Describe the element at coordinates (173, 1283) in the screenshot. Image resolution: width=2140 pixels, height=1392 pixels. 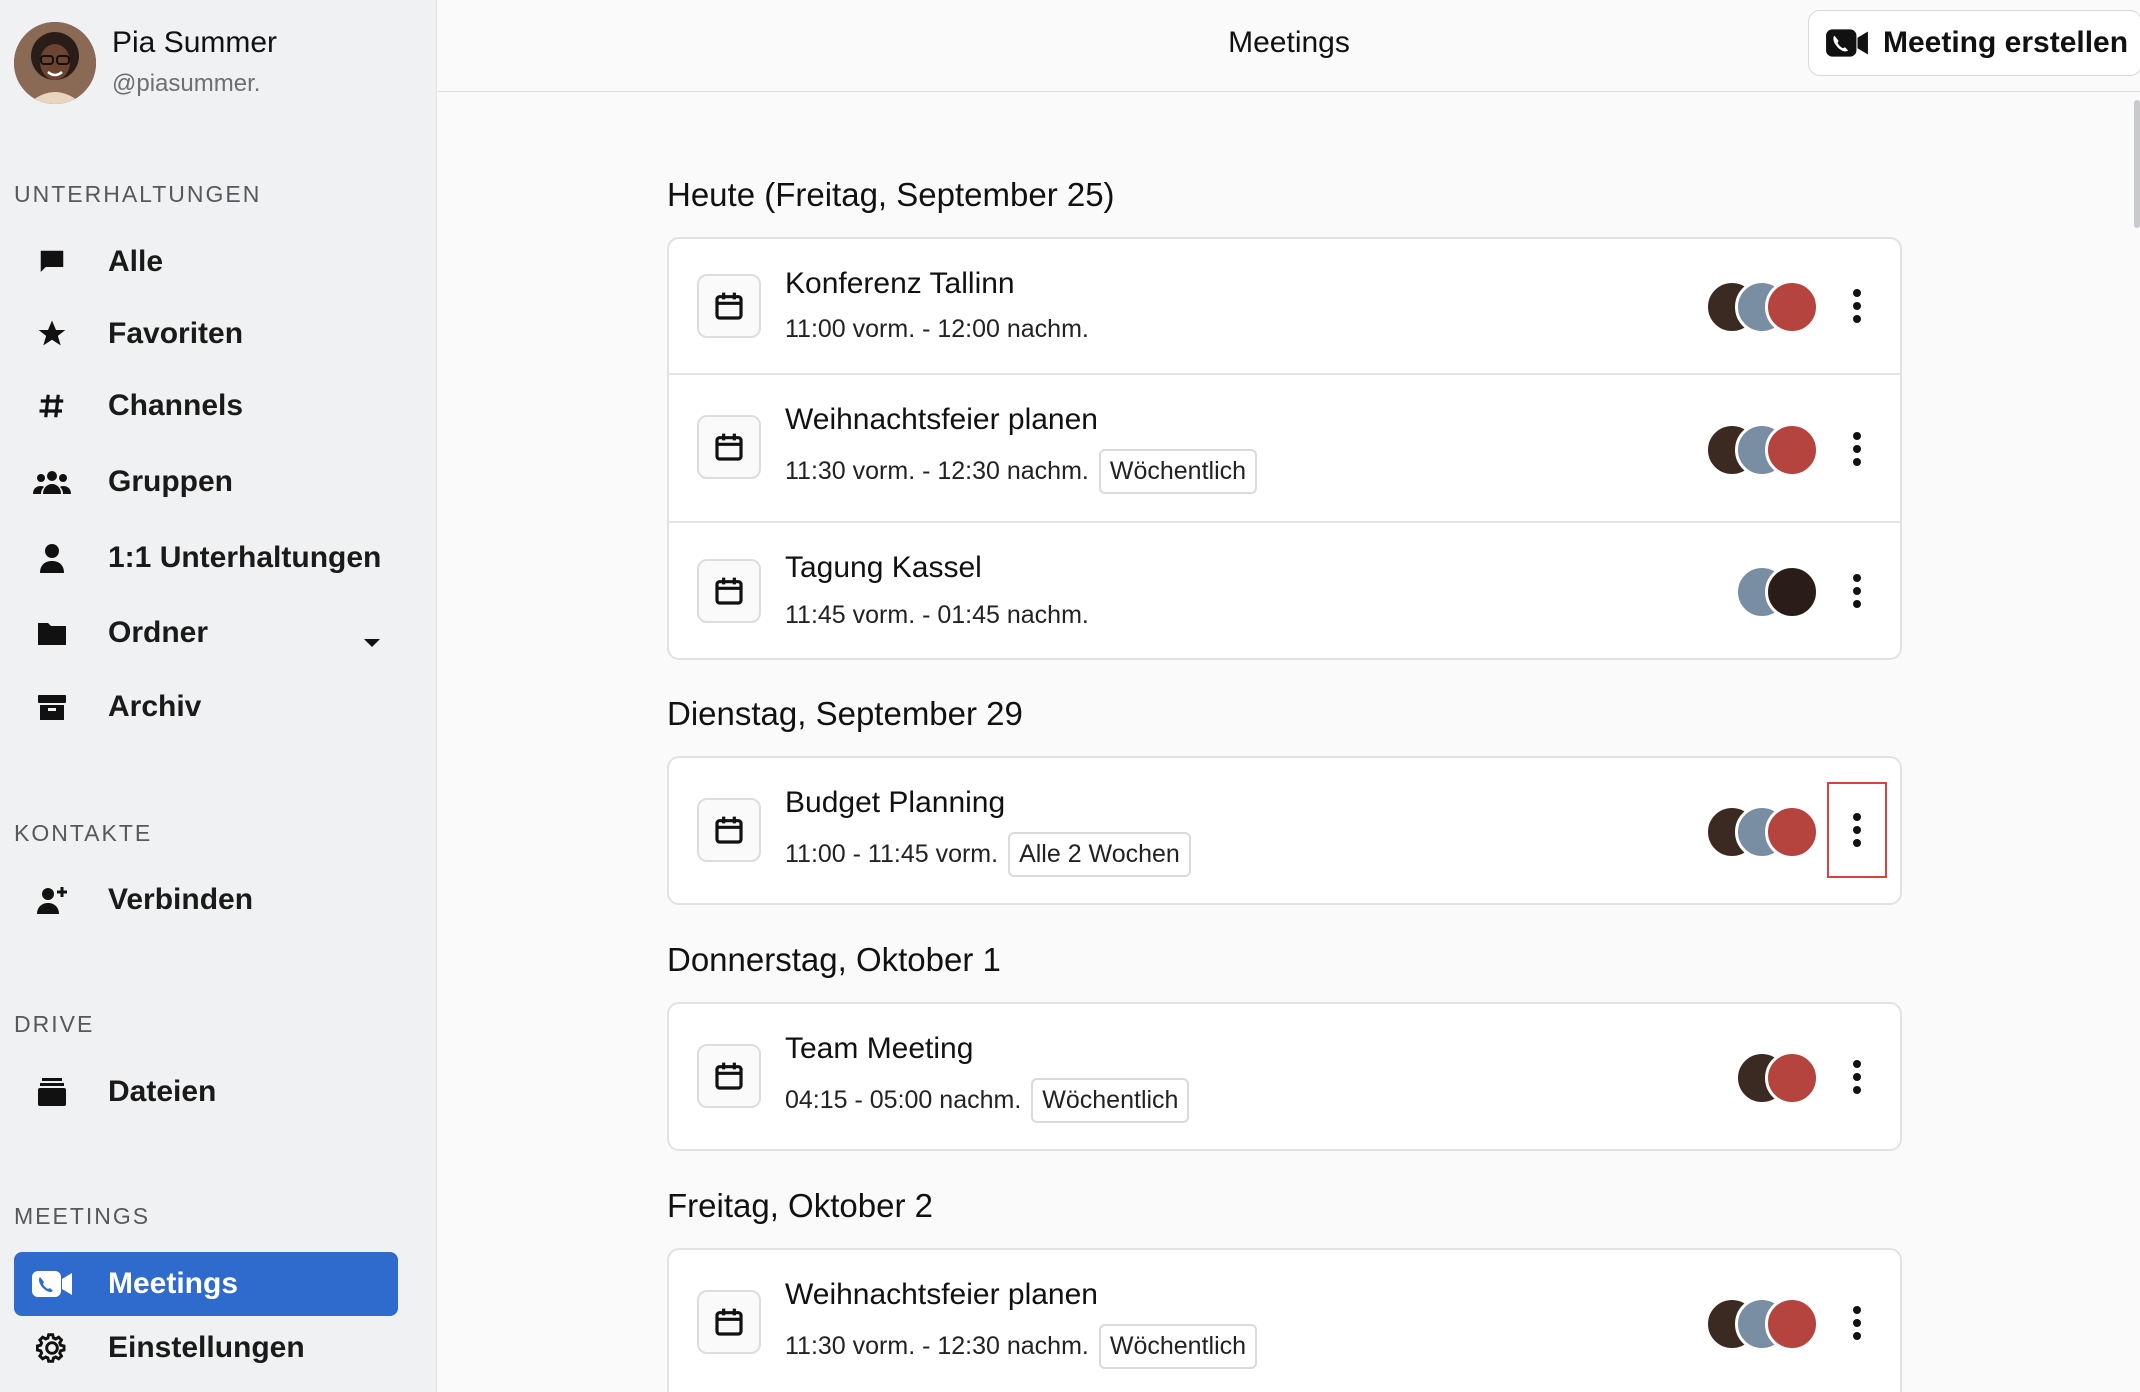
I see `sidebar-item-label: Meetings` at that location.